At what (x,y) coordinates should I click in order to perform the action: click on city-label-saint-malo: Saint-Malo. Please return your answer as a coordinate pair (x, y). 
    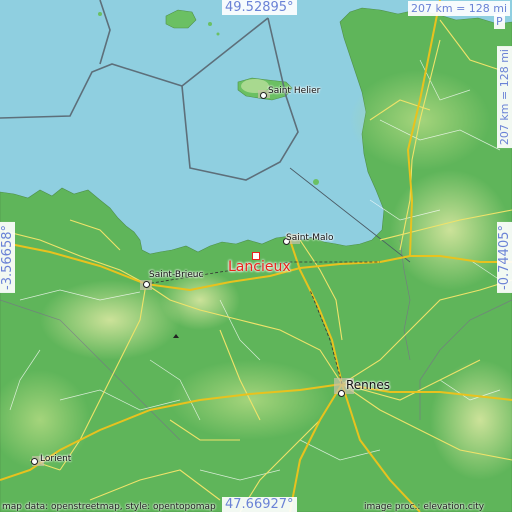
    Looking at the image, I should click on (310, 238).